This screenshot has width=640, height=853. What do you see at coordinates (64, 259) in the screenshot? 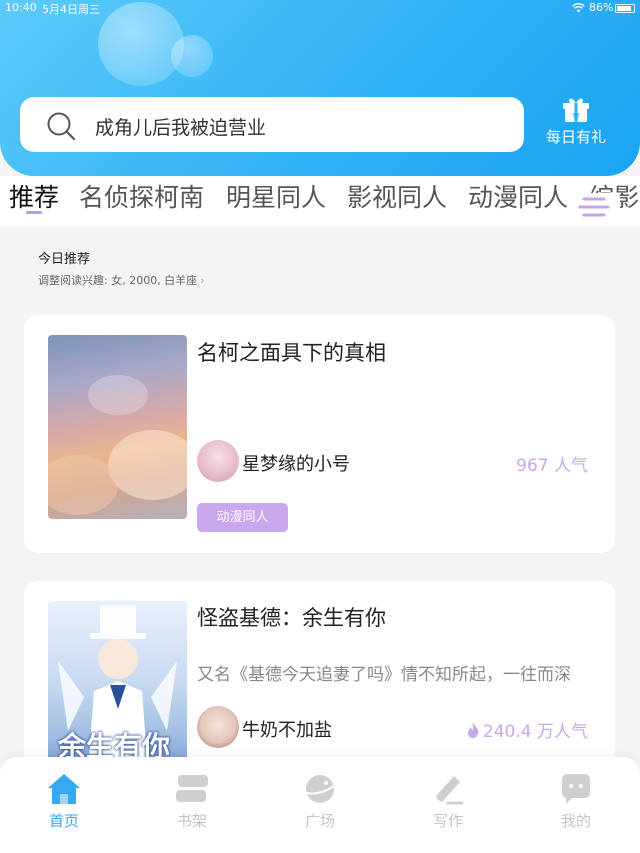
I see `section-title: 今日推荐` at bounding box center [64, 259].